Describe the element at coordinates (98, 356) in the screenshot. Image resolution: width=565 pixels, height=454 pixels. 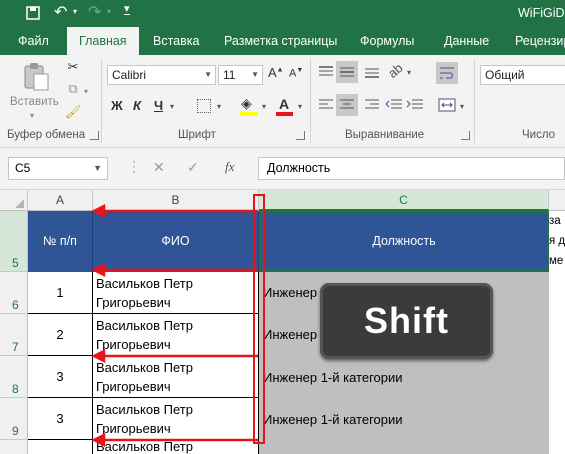
I see `arrowhead-row-7-bottom` at that location.